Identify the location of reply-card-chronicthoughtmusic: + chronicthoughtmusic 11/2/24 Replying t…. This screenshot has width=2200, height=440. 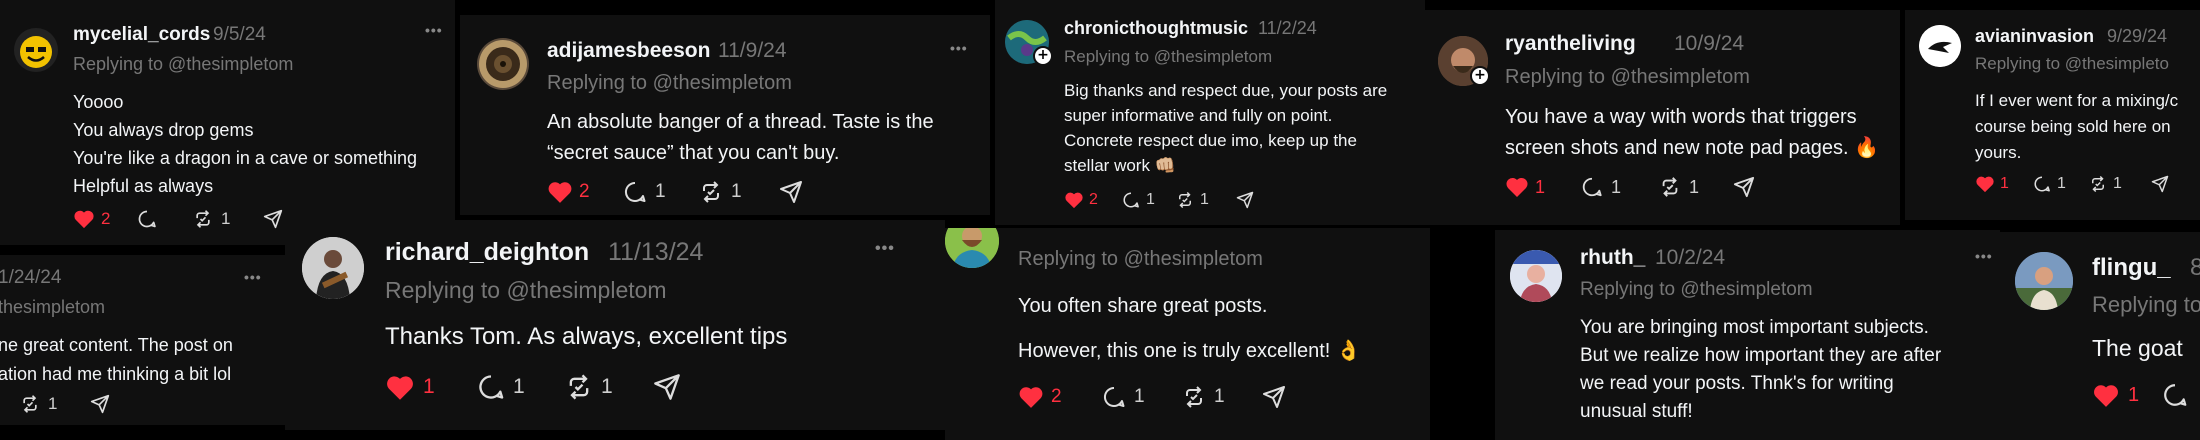
(1210, 112).